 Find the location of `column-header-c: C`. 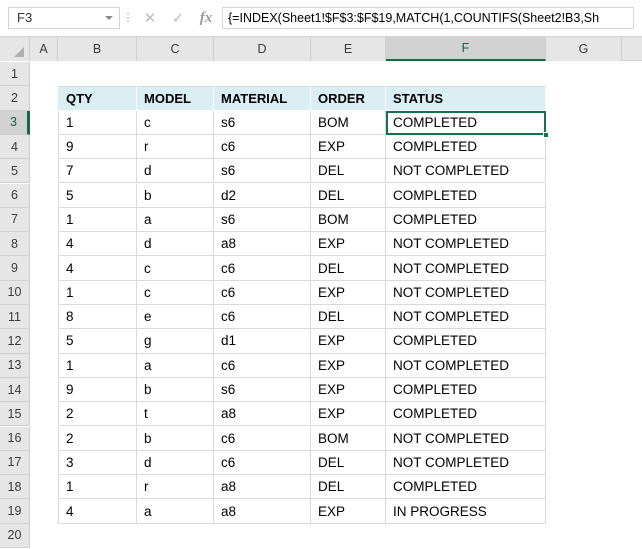

column-header-c: C is located at coordinates (175, 49).